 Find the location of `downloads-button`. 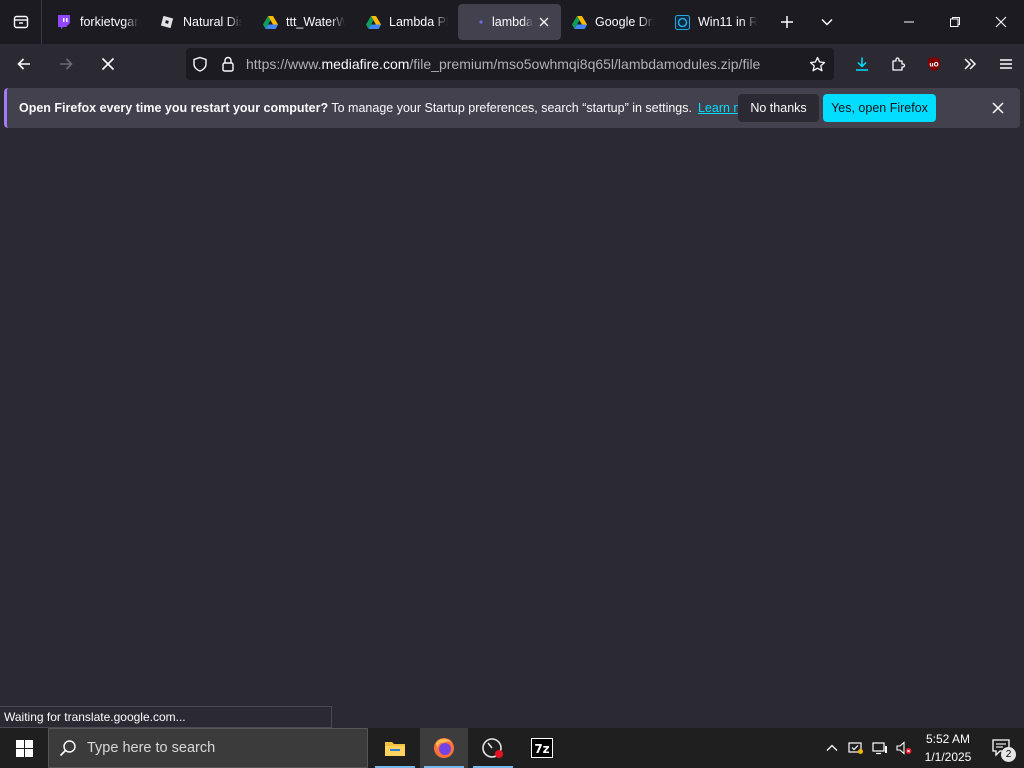

downloads-button is located at coordinates (862, 64).